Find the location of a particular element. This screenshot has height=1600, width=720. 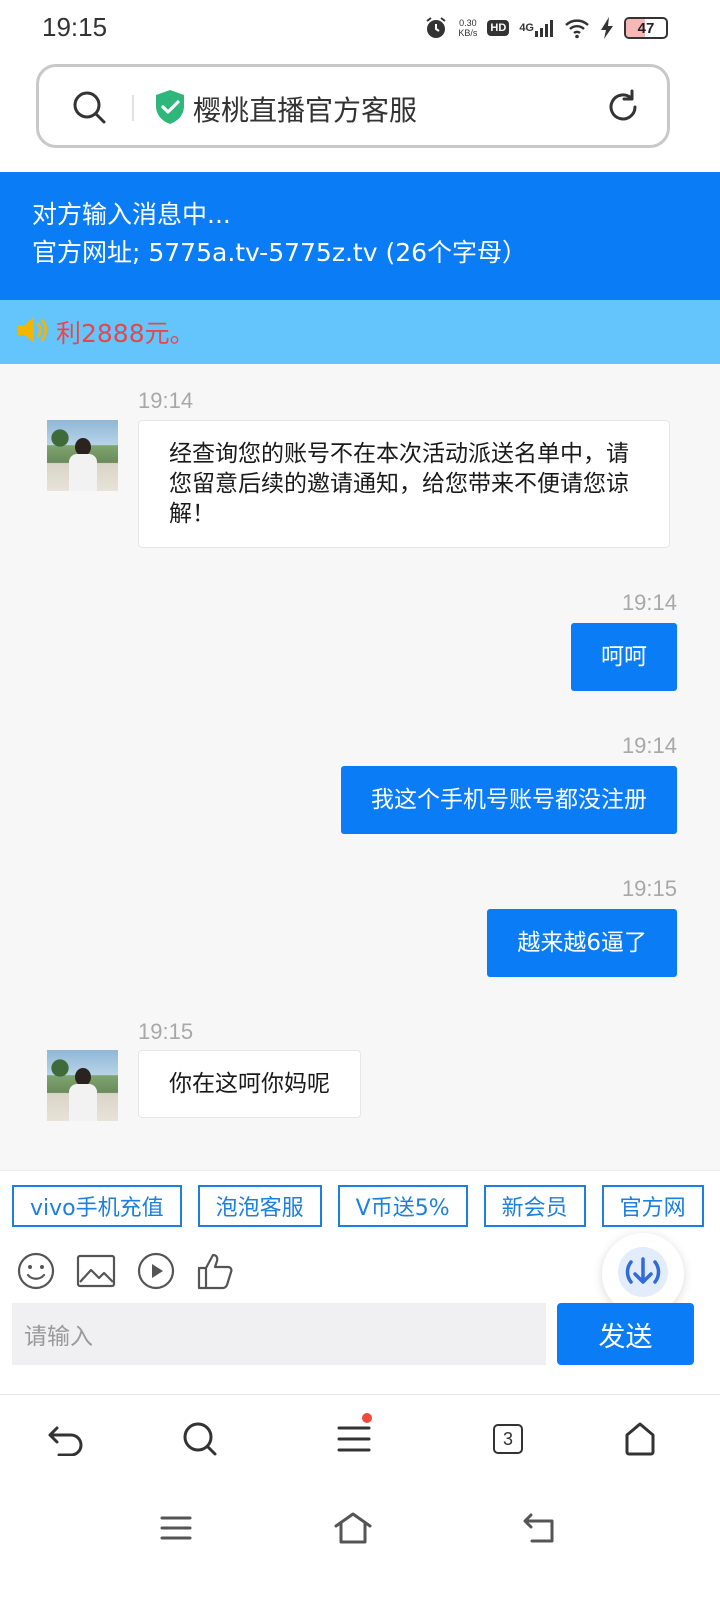

message-bubble-outgoing: 我这个手机号账号都没注册 is located at coordinates (509, 800).